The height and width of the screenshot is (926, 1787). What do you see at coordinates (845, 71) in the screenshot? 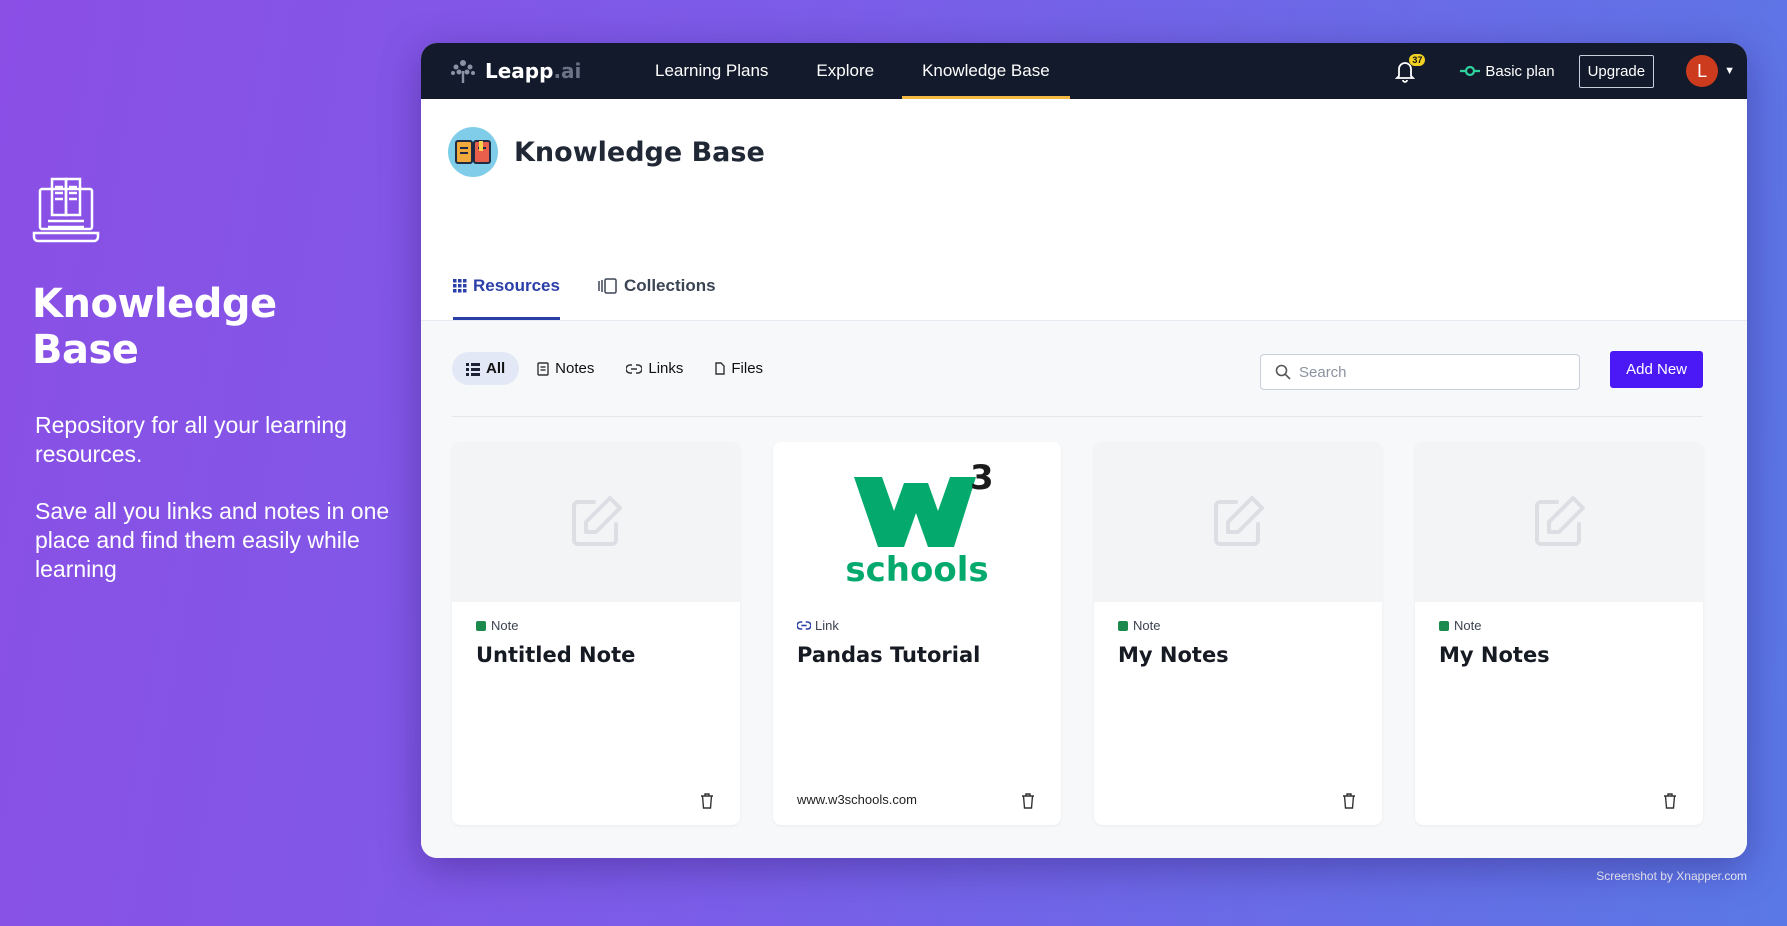
I see `nav-explore: Explore` at bounding box center [845, 71].